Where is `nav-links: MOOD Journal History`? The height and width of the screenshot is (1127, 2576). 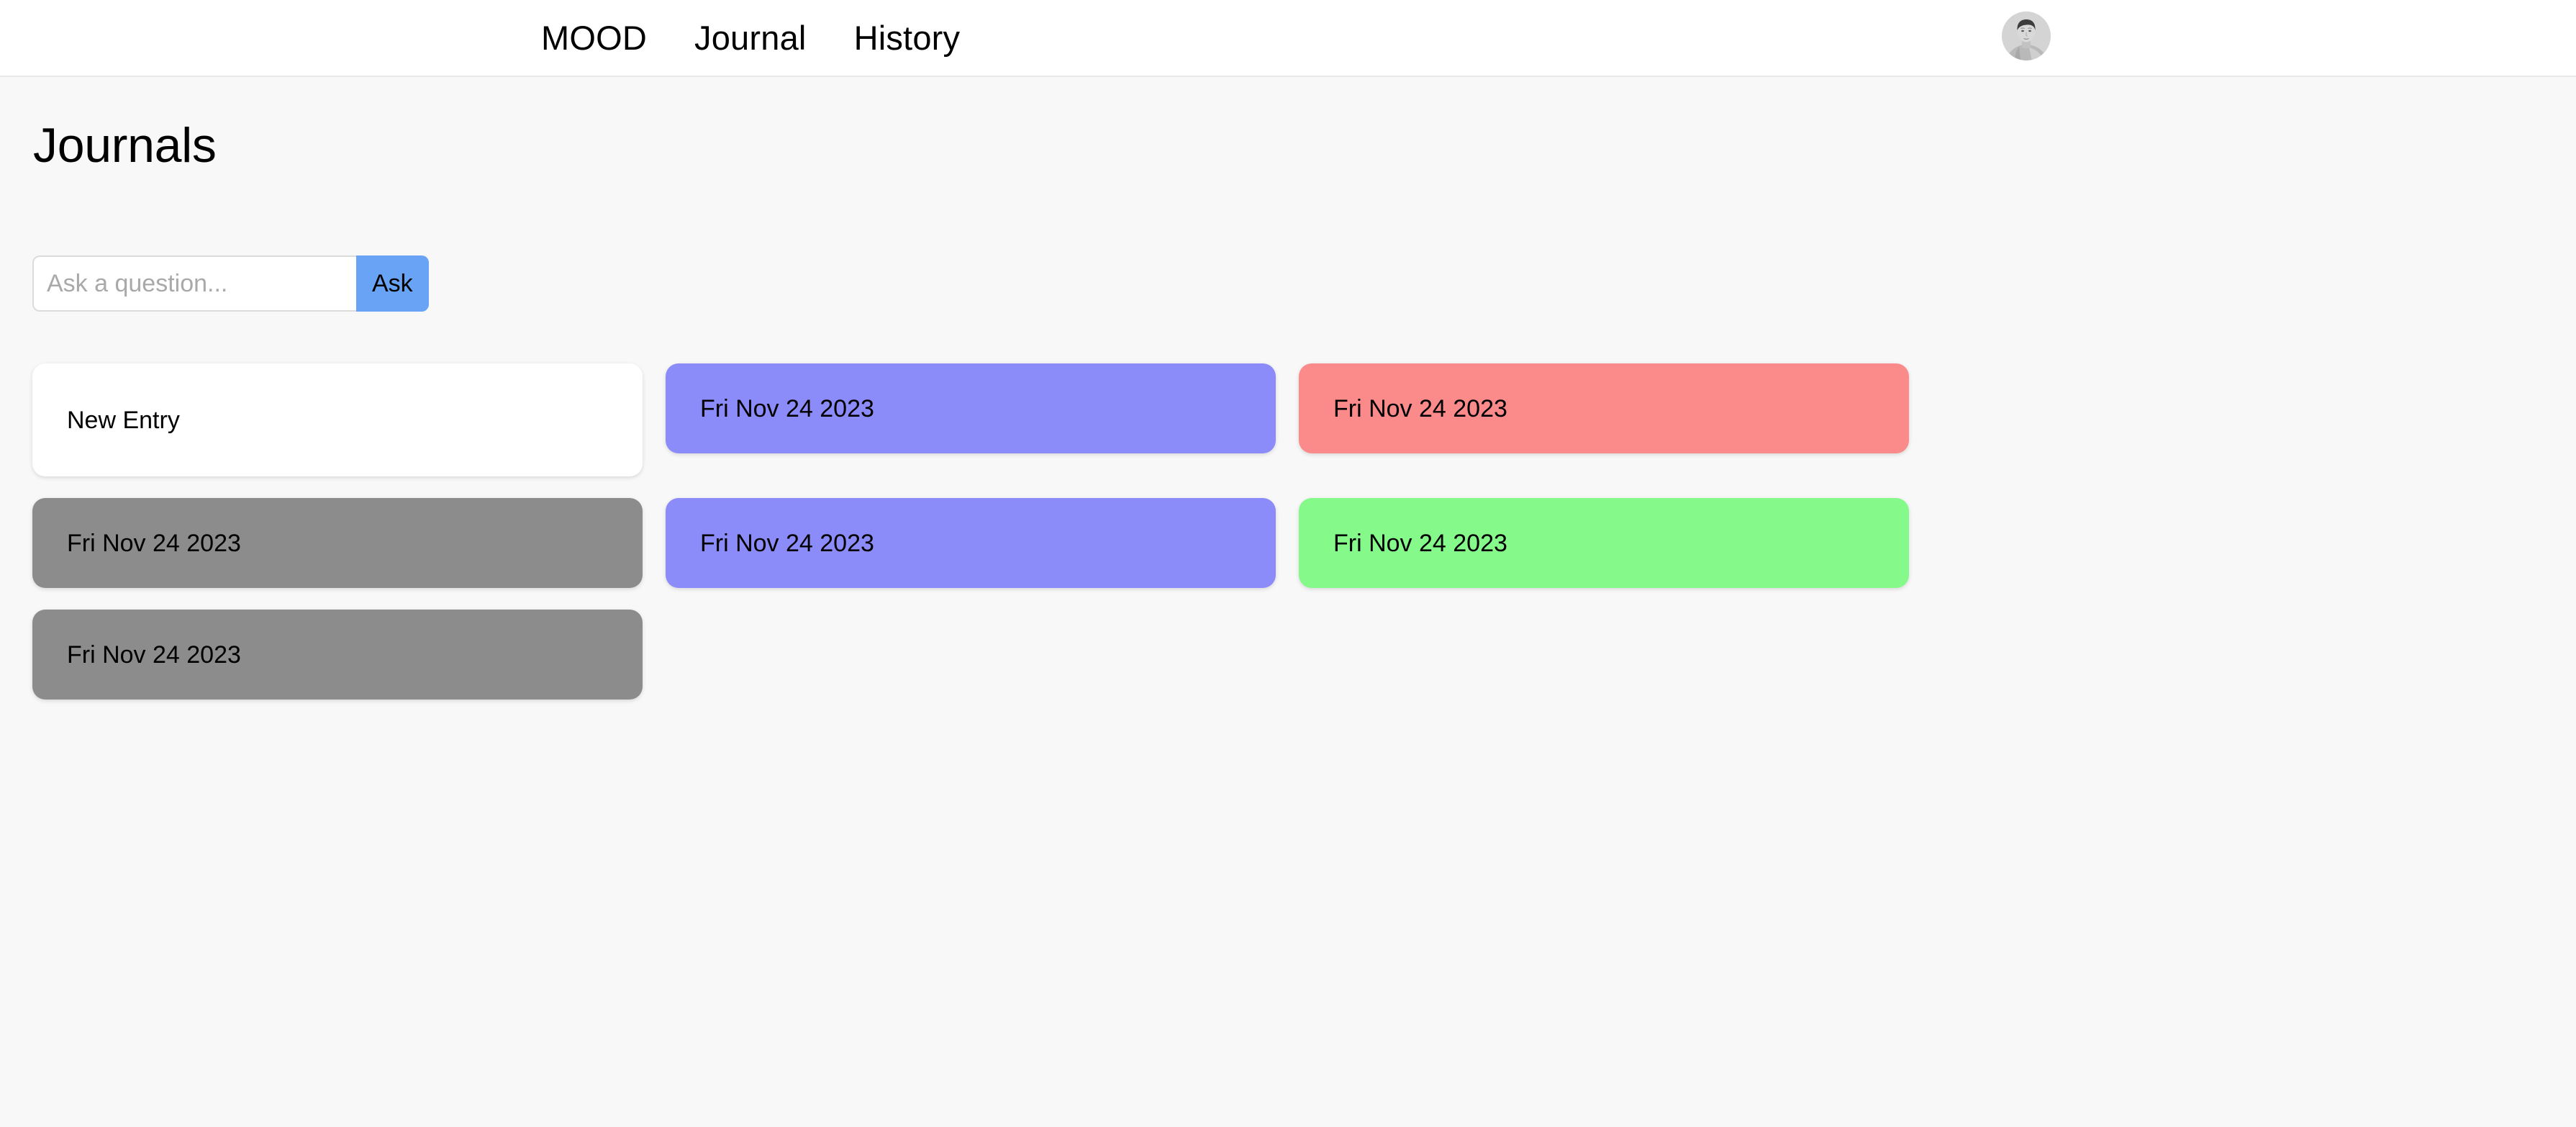
nav-links: MOOD Journal History is located at coordinates (750, 38).